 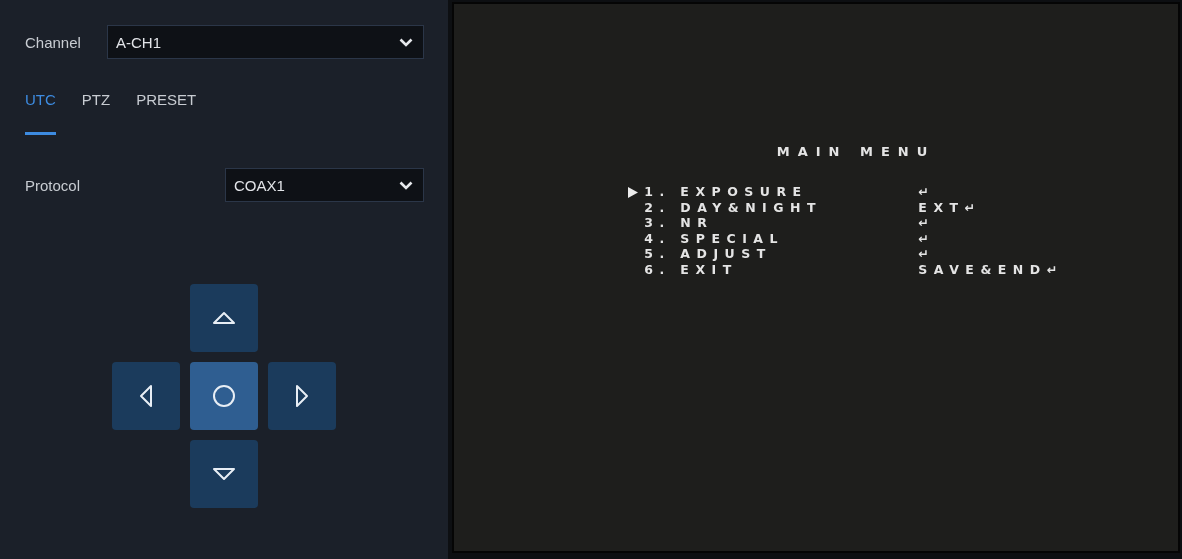 What do you see at coordinates (658, 207) in the screenshot?
I see `osd-number: 2.` at bounding box center [658, 207].